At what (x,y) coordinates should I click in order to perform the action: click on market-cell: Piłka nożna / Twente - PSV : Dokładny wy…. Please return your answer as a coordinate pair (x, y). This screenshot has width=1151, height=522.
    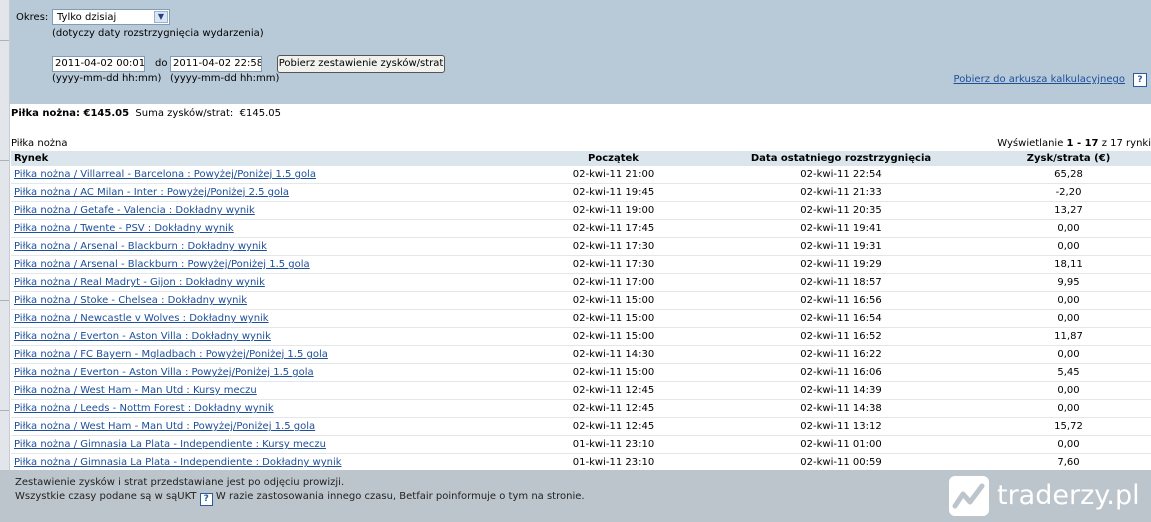
    Looking at the image, I should click on (271, 228).